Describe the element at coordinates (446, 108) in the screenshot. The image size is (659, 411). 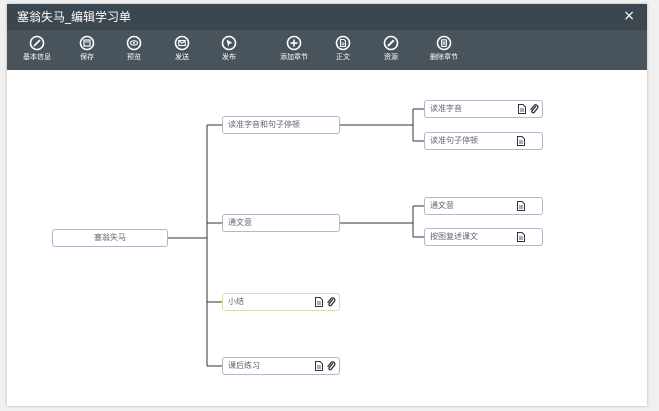
I see `leaf-label: 读准字音` at that location.